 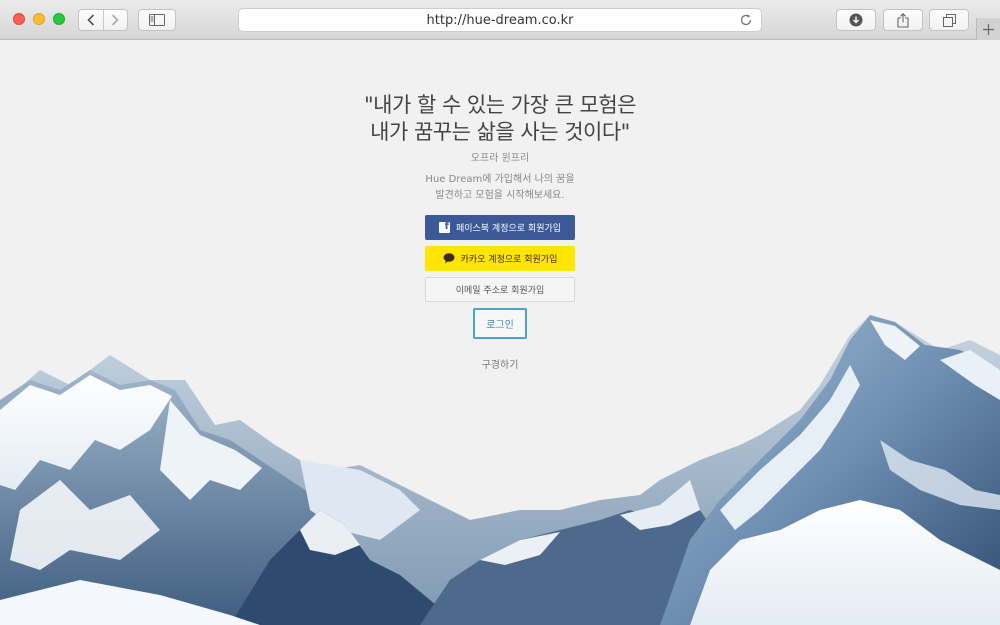 I want to click on kakao-signup-label: 카카오 계정으로 회원가입, so click(x=509, y=260).